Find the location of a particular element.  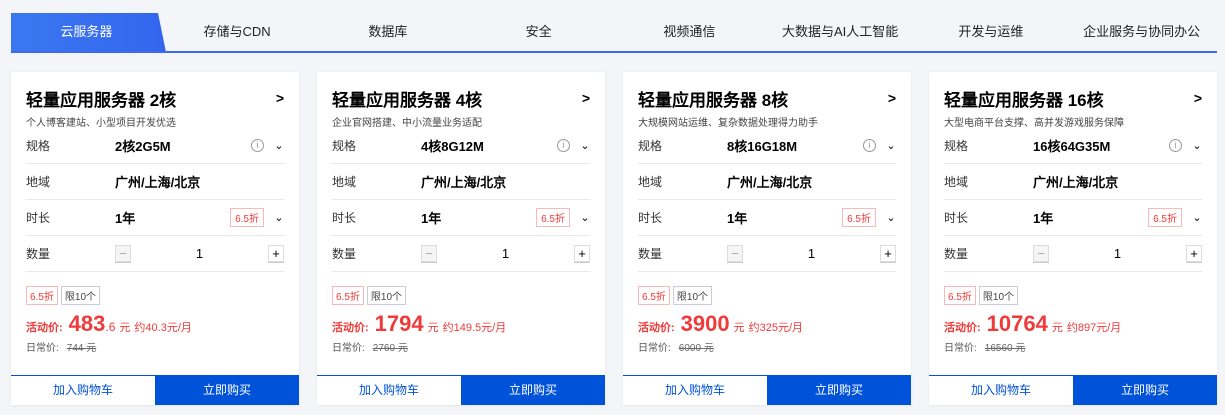

card-title-link: 轻量应用服务器 2核 > is located at coordinates (155, 98).